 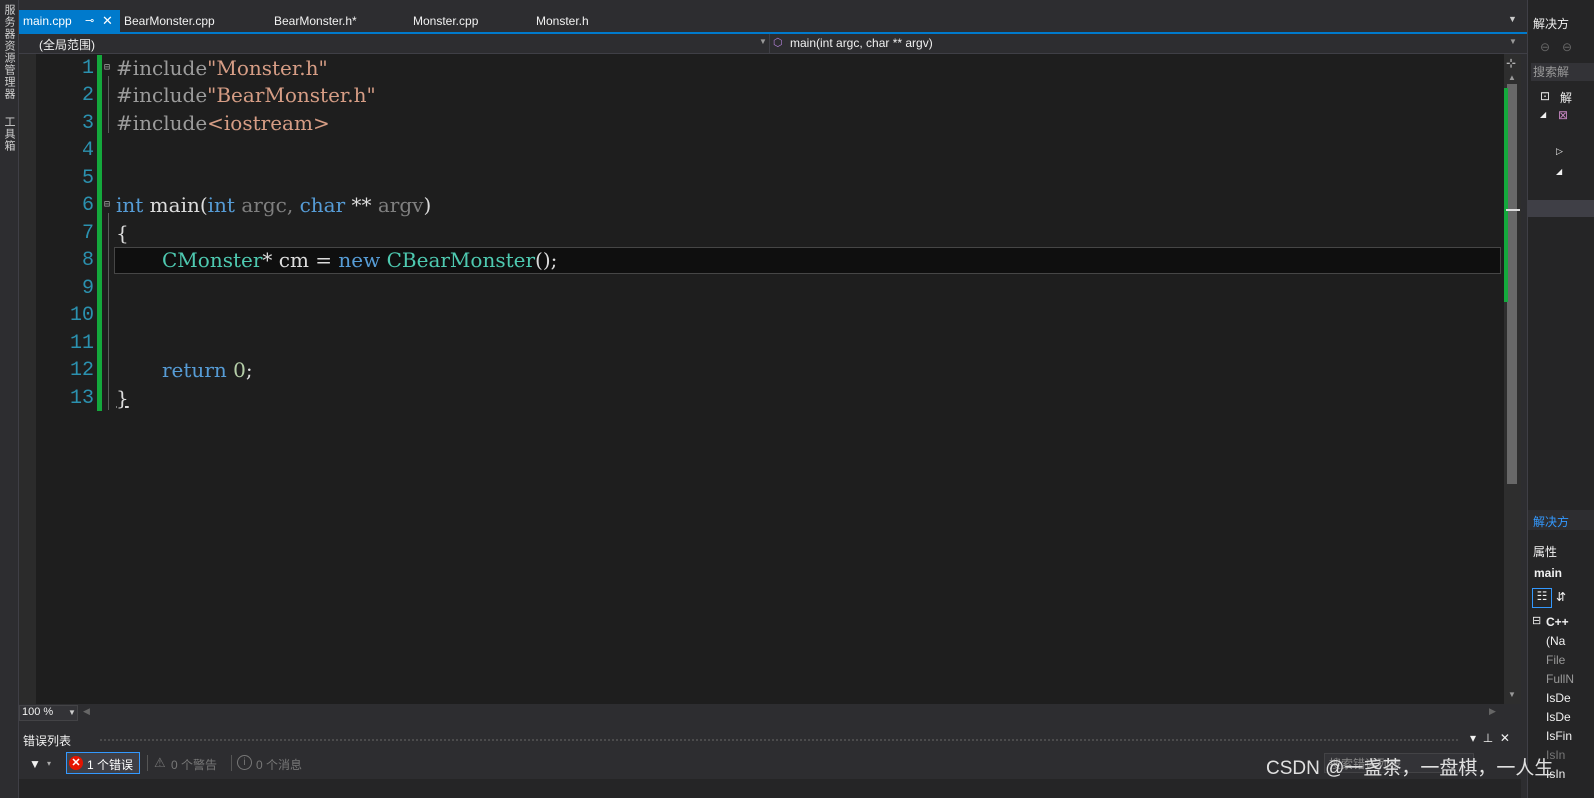 I want to click on pin-icon: ⊸, so click(x=89, y=21).